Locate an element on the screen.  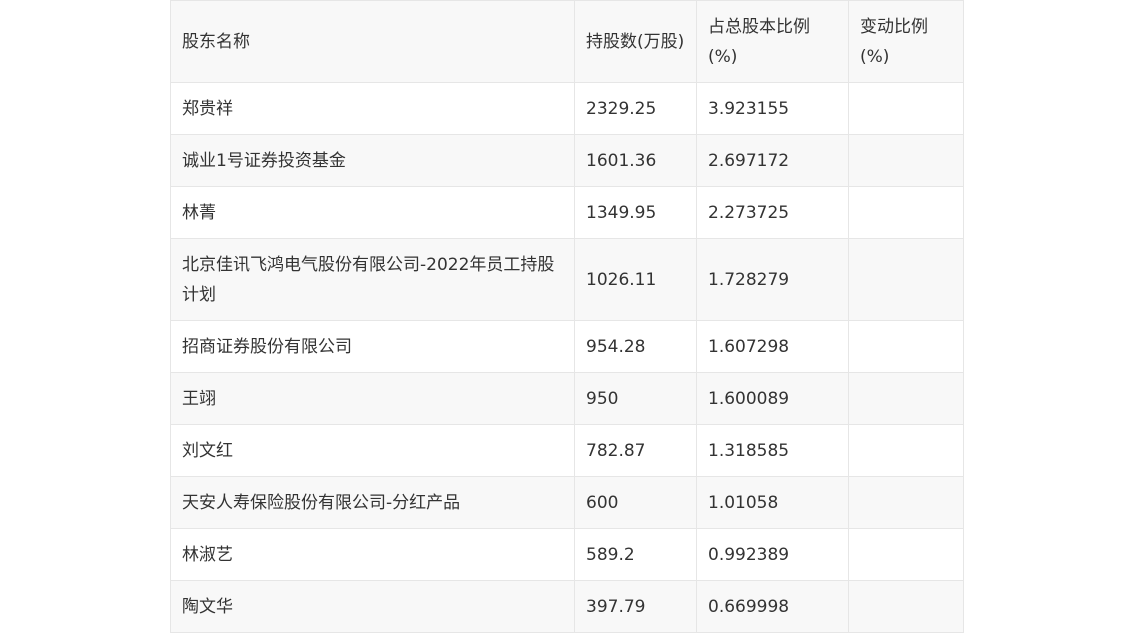
table-row: 王翊 950 1.600089 is located at coordinates (567, 398).